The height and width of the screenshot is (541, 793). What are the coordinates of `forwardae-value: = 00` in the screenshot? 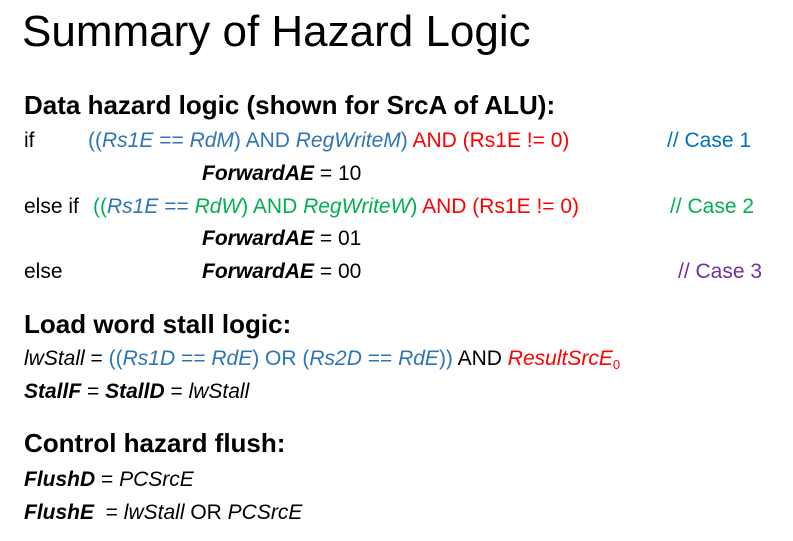 It's located at (338, 271).